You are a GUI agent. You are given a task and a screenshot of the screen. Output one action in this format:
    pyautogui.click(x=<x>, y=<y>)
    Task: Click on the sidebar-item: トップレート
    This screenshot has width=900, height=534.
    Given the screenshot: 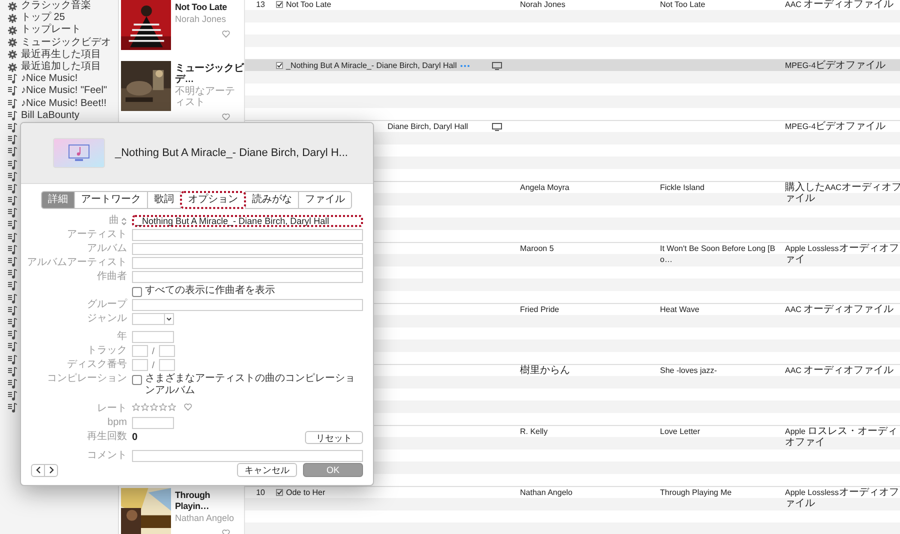 What is the action you would take?
    pyautogui.click(x=51, y=30)
    